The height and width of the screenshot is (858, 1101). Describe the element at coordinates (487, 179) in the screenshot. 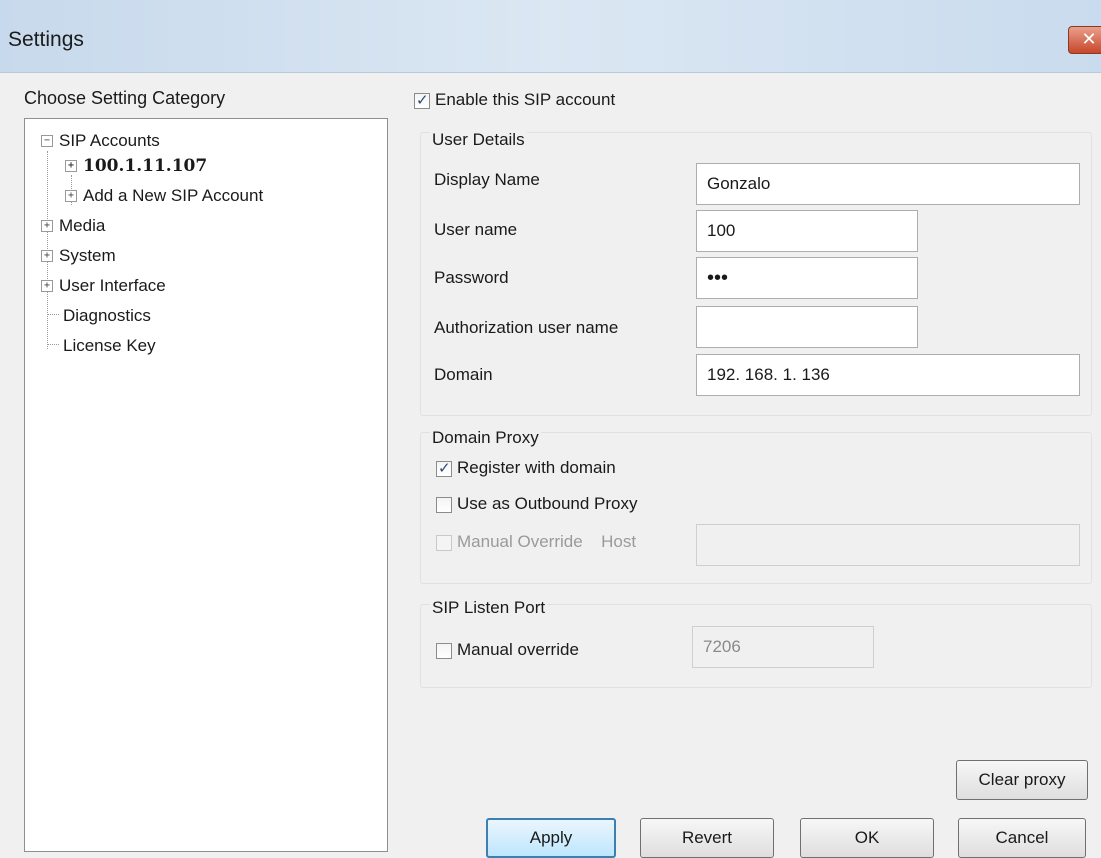

I see `display-name-label: Display Name` at that location.